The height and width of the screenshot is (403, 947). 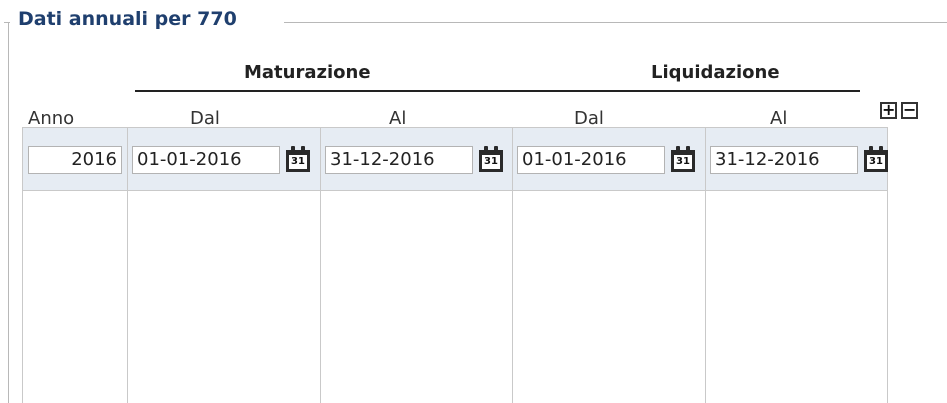 I want to click on fieldset-border-top, so click(x=615, y=22).